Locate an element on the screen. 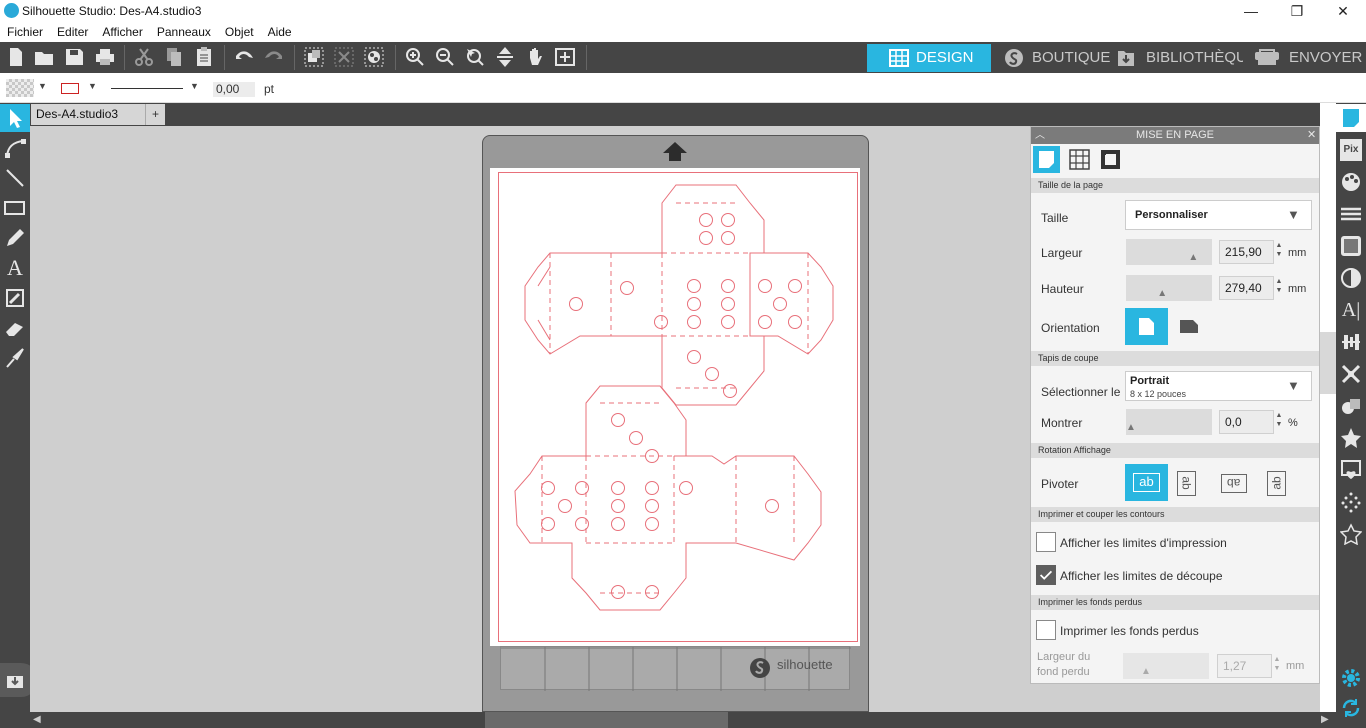 Image resolution: width=1366 pixels, height=728 pixels. menu-aide: Aide is located at coordinates (280, 30).